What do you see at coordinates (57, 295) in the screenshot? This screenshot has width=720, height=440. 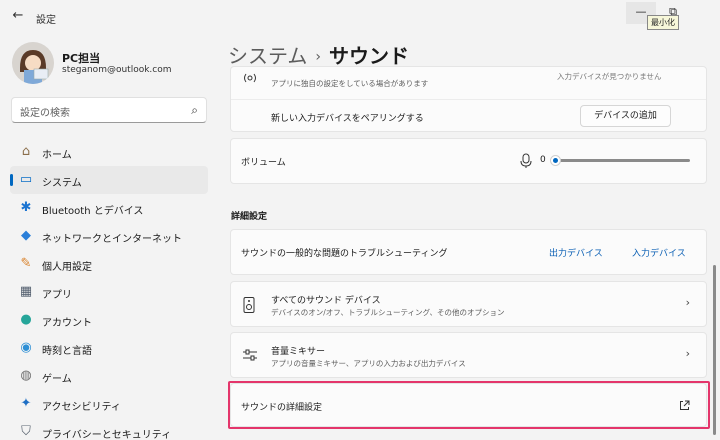 I see `sidebar-item-label: アプリ` at bounding box center [57, 295].